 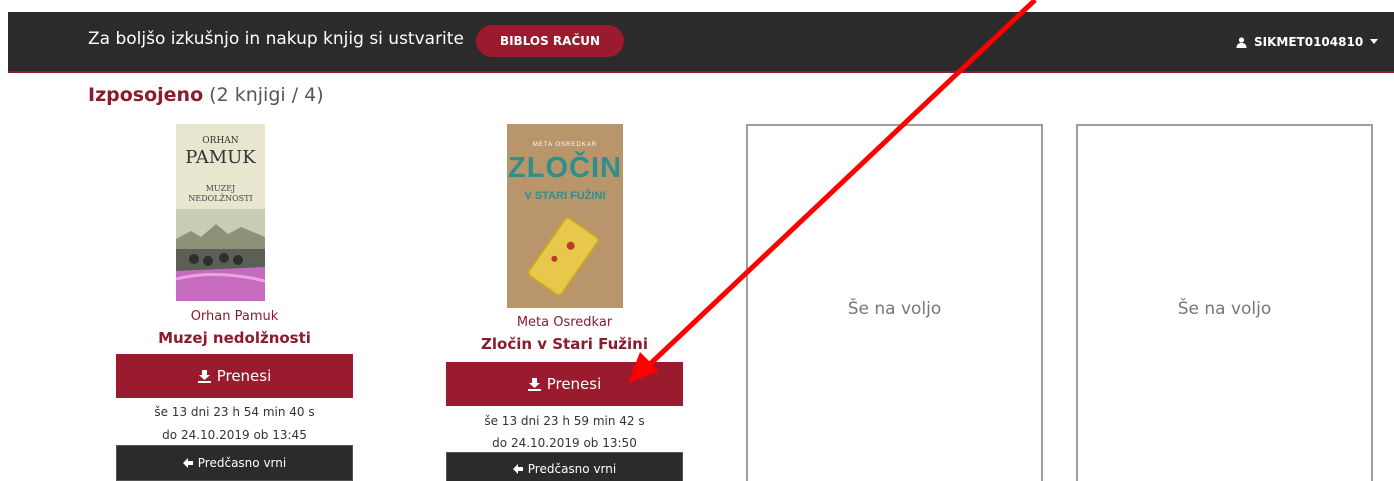 I want to click on time-remaining: še 13 dni 23 h 59 min 42 s, so click(x=564, y=421).